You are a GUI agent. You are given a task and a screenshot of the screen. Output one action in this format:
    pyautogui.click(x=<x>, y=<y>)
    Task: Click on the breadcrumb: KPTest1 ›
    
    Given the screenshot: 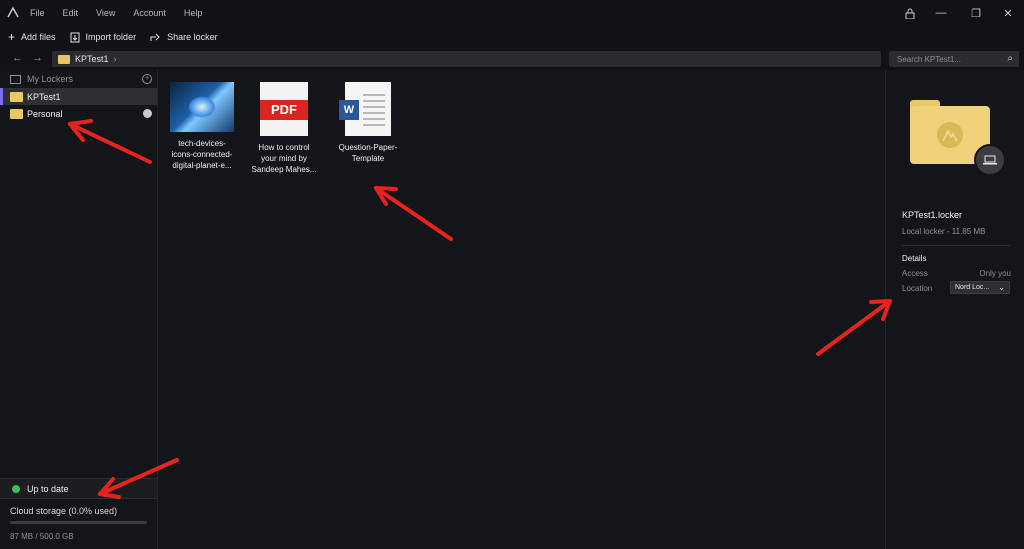 What is the action you would take?
    pyautogui.click(x=466, y=59)
    